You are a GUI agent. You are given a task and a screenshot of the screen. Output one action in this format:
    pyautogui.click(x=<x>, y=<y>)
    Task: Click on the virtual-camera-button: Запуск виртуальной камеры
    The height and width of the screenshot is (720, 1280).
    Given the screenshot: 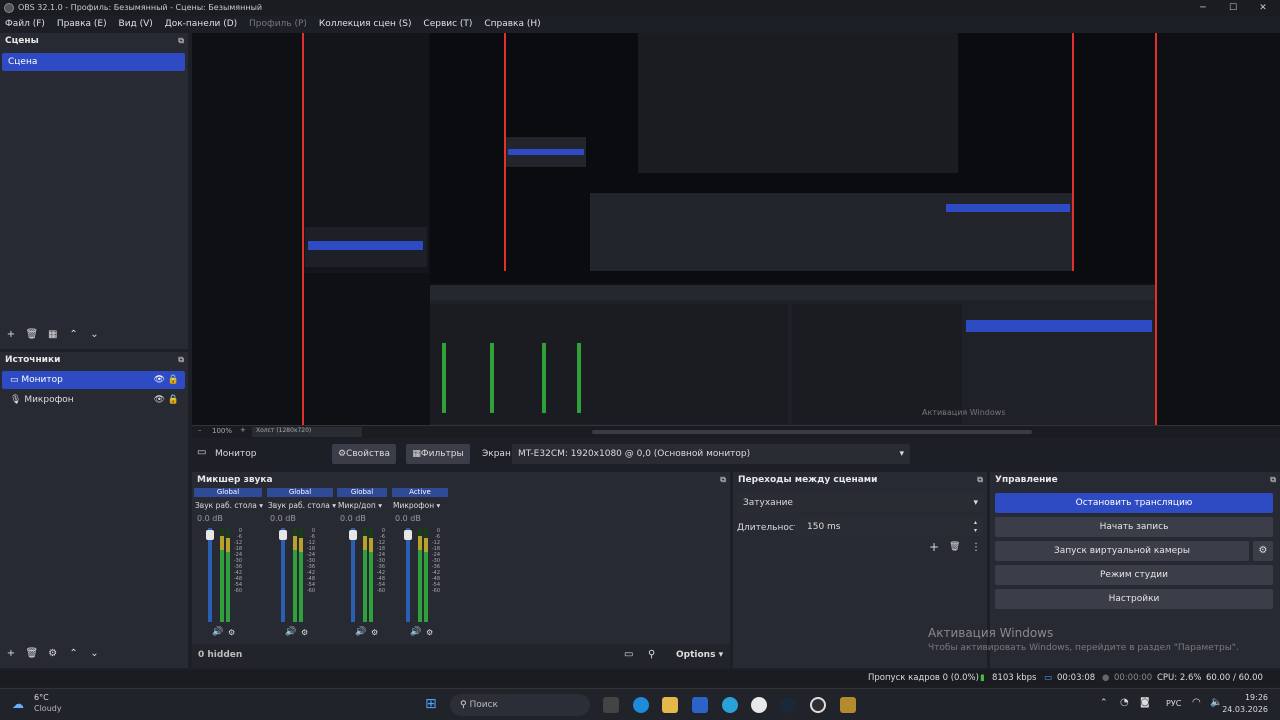 What is the action you would take?
    pyautogui.click(x=1122, y=551)
    